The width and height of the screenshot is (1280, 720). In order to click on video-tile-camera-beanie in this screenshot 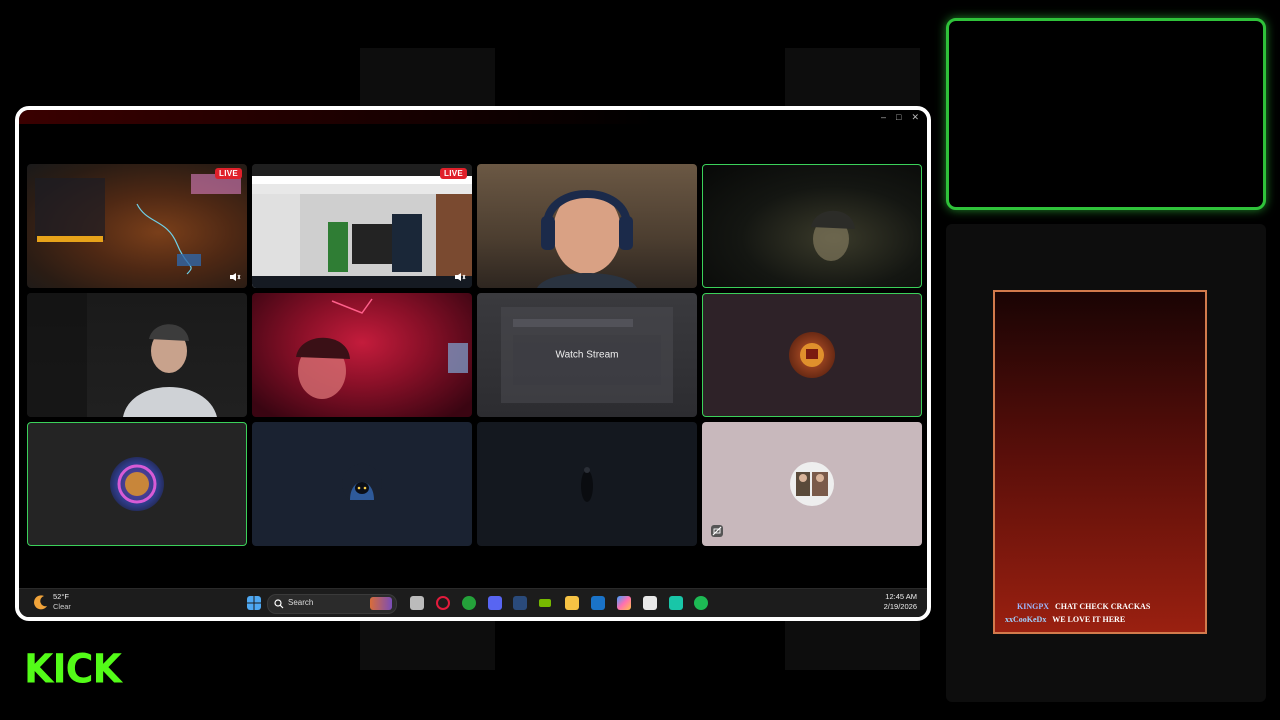, I will do `click(137, 355)`.